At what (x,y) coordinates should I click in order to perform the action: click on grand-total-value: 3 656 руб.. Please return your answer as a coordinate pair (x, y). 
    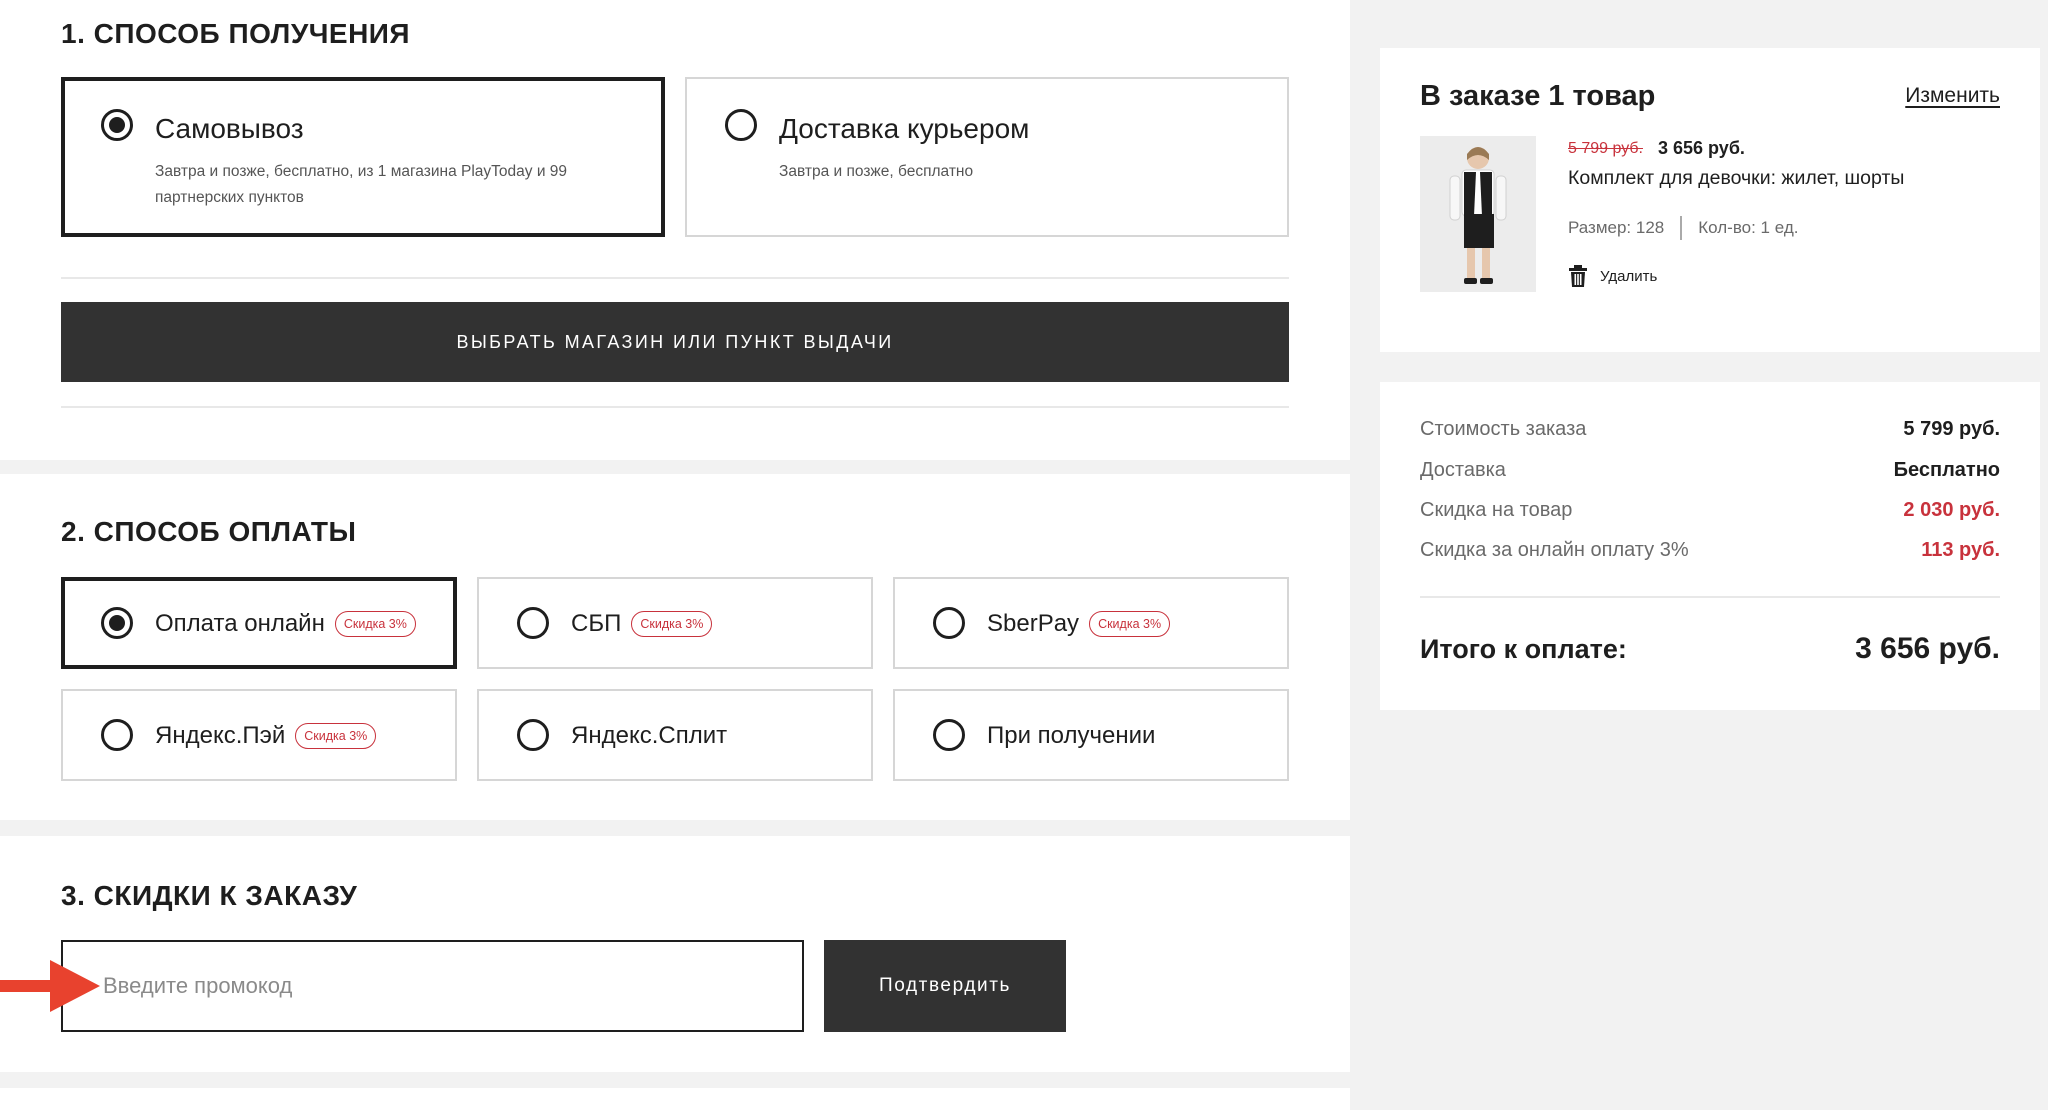
    Looking at the image, I should click on (1927, 648).